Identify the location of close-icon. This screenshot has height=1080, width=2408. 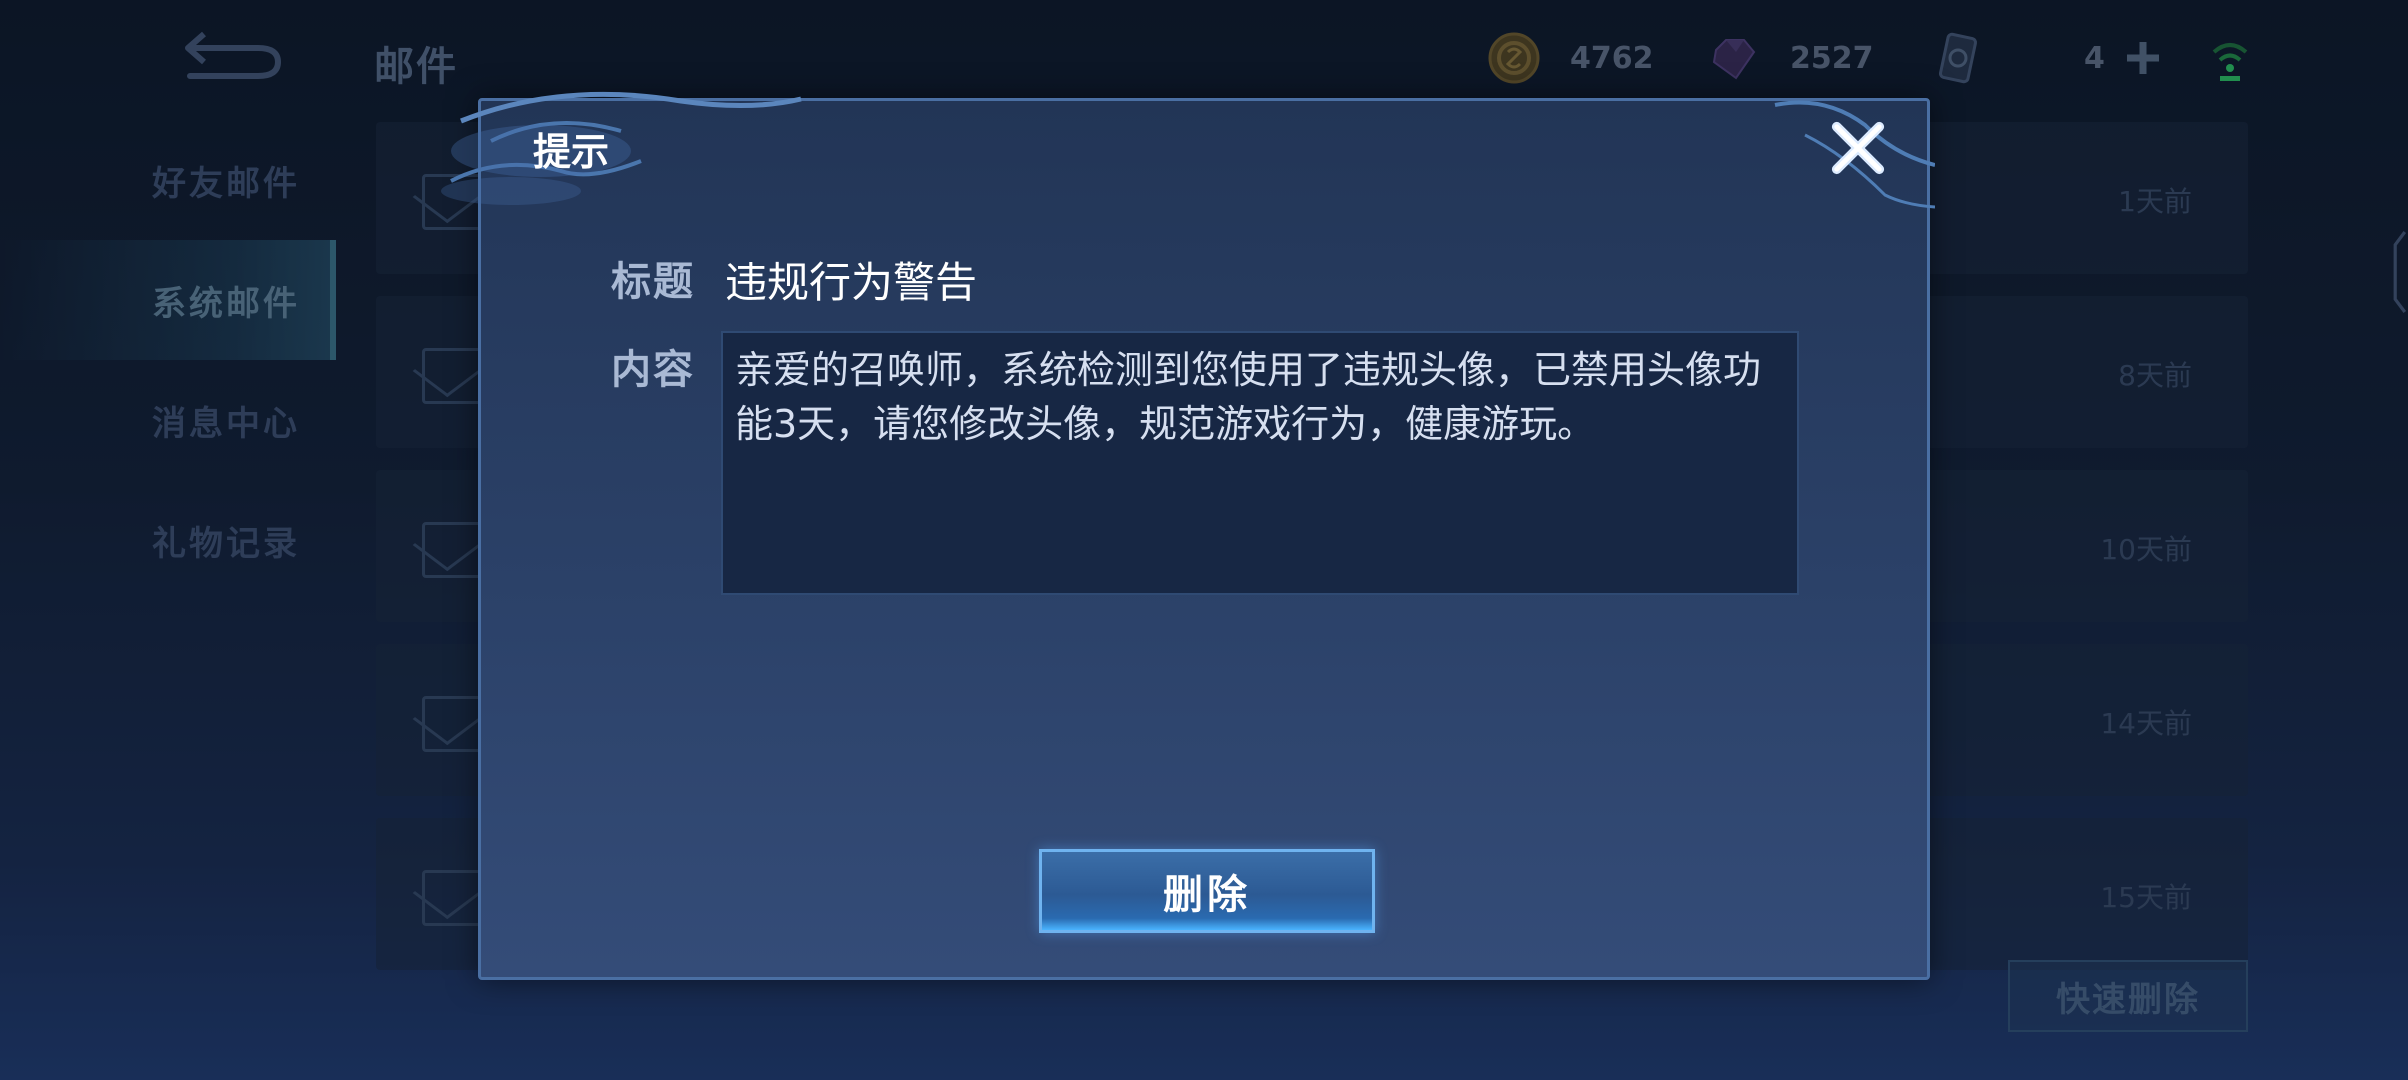
(1858, 148).